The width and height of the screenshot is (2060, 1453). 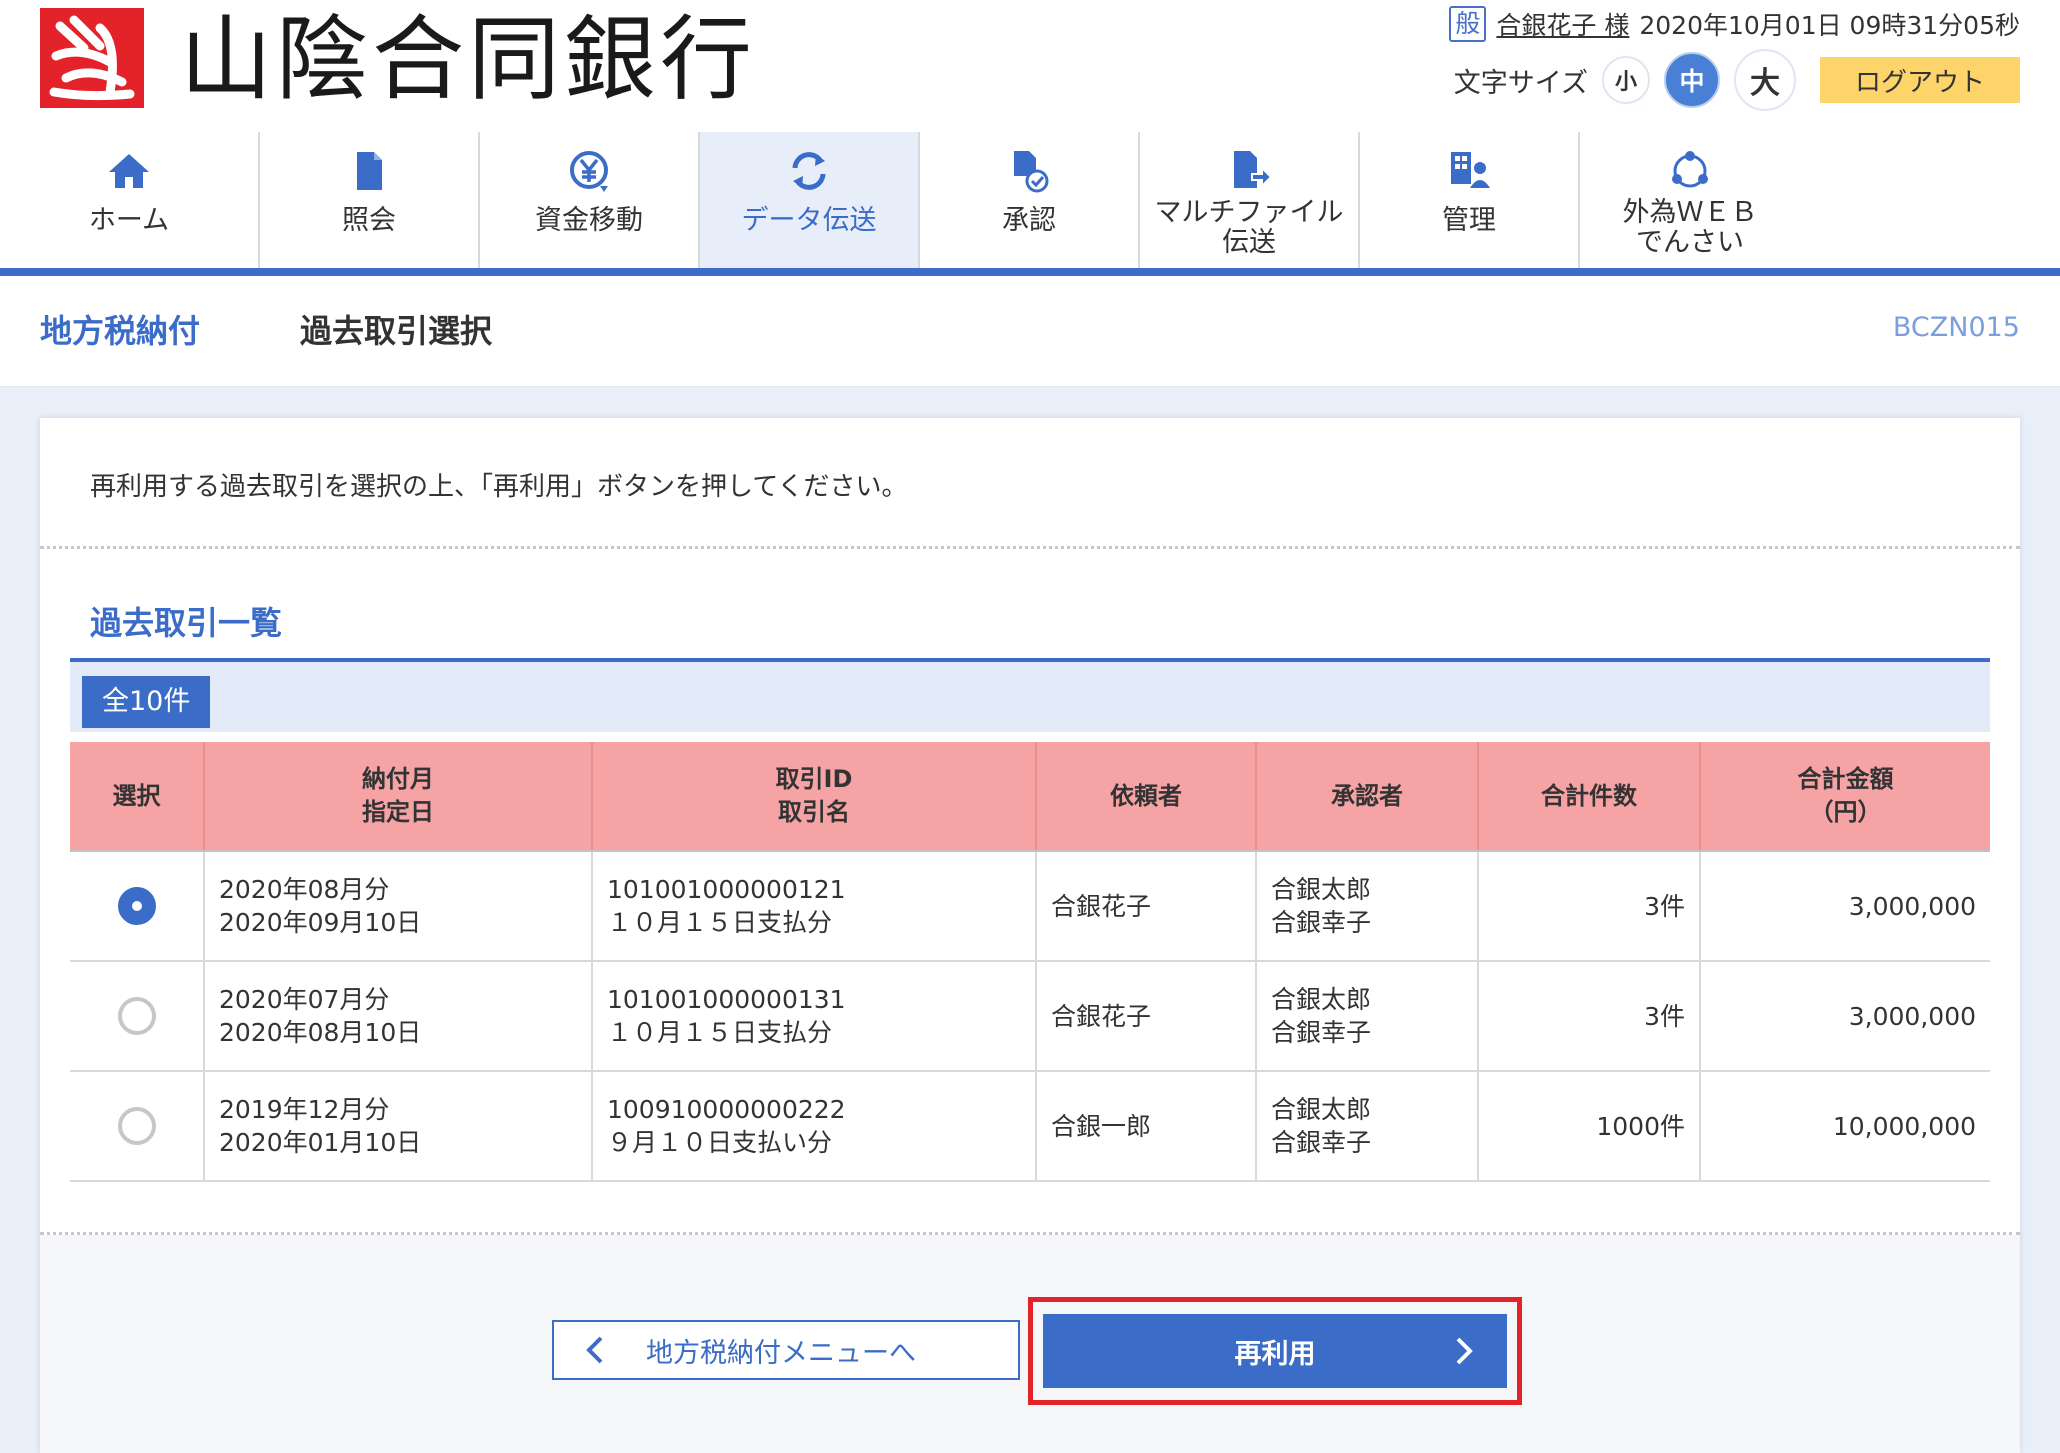 I want to click on requester-cell: 合銀一郎, so click(x=1146, y=1126).